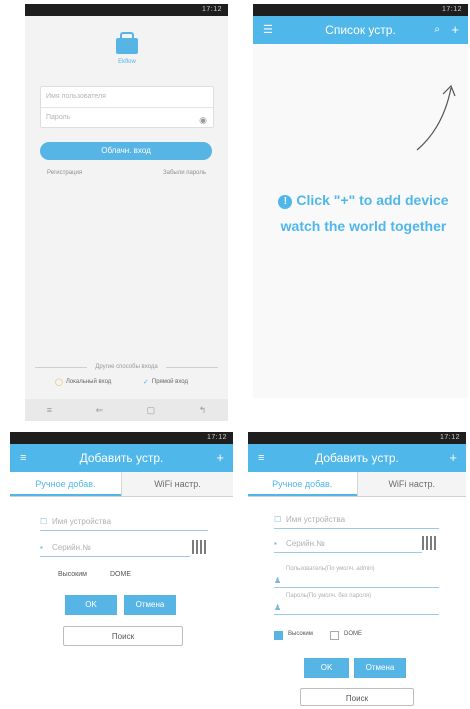 The height and width of the screenshot is (709, 470). Describe the element at coordinates (64, 173) in the screenshot. I see `register-link: Регистрация` at that location.